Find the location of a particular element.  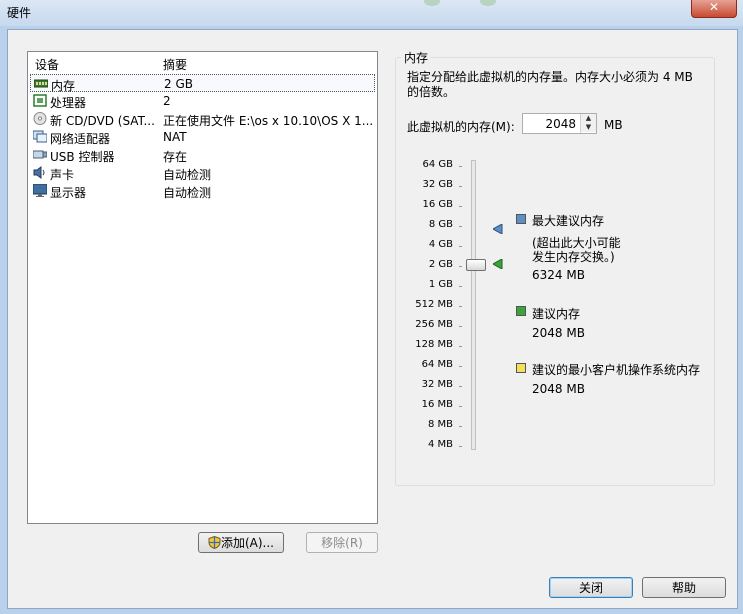

scale-label: 64 GB is located at coordinates (437, 164).